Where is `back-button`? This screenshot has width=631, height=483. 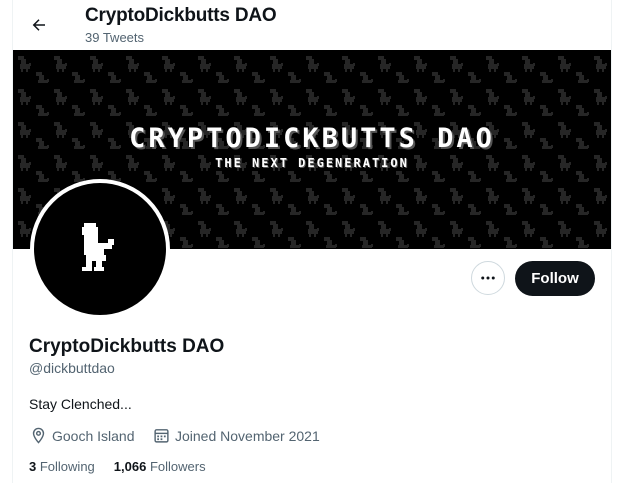
back-button is located at coordinates (39, 25).